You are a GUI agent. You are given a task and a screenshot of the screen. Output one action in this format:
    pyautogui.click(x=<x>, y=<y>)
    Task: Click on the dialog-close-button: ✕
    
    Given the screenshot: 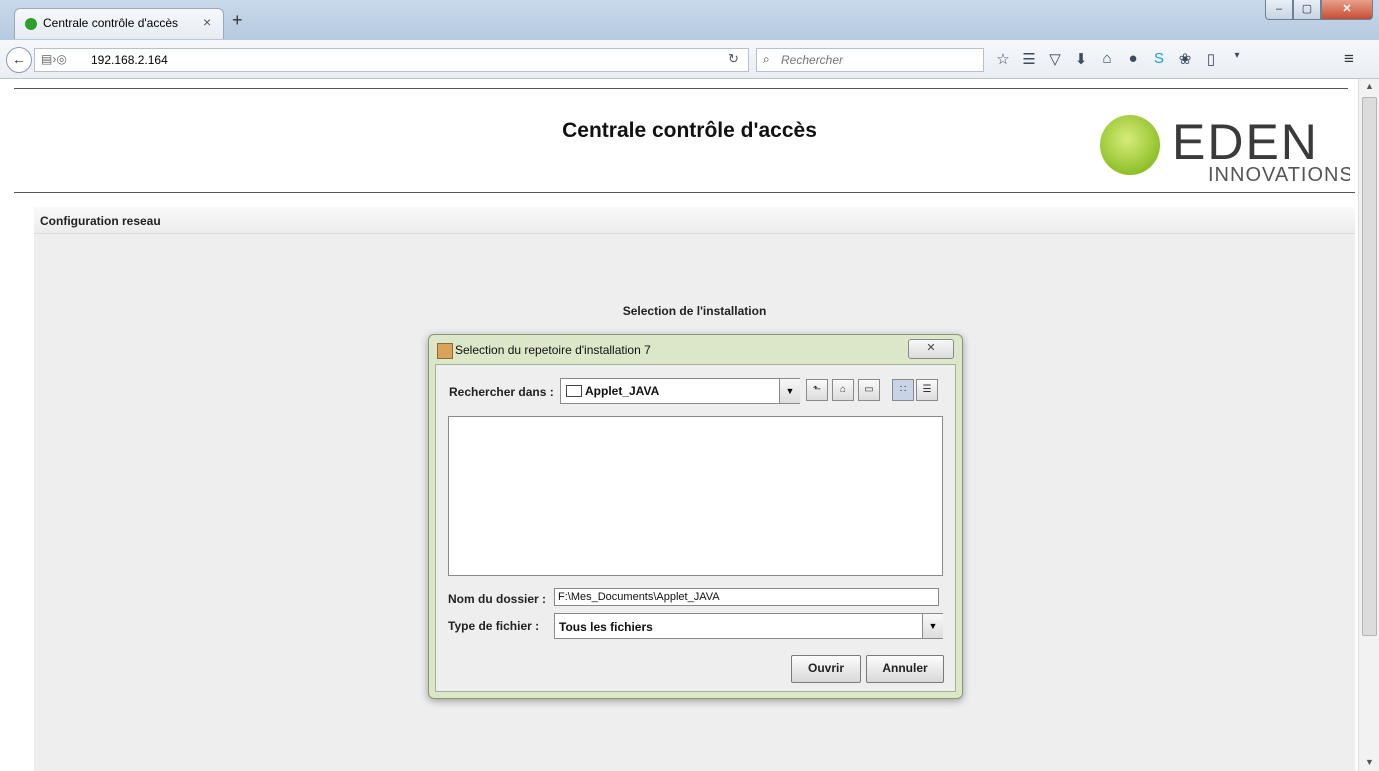 What is the action you would take?
    pyautogui.click(x=931, y=349)
    